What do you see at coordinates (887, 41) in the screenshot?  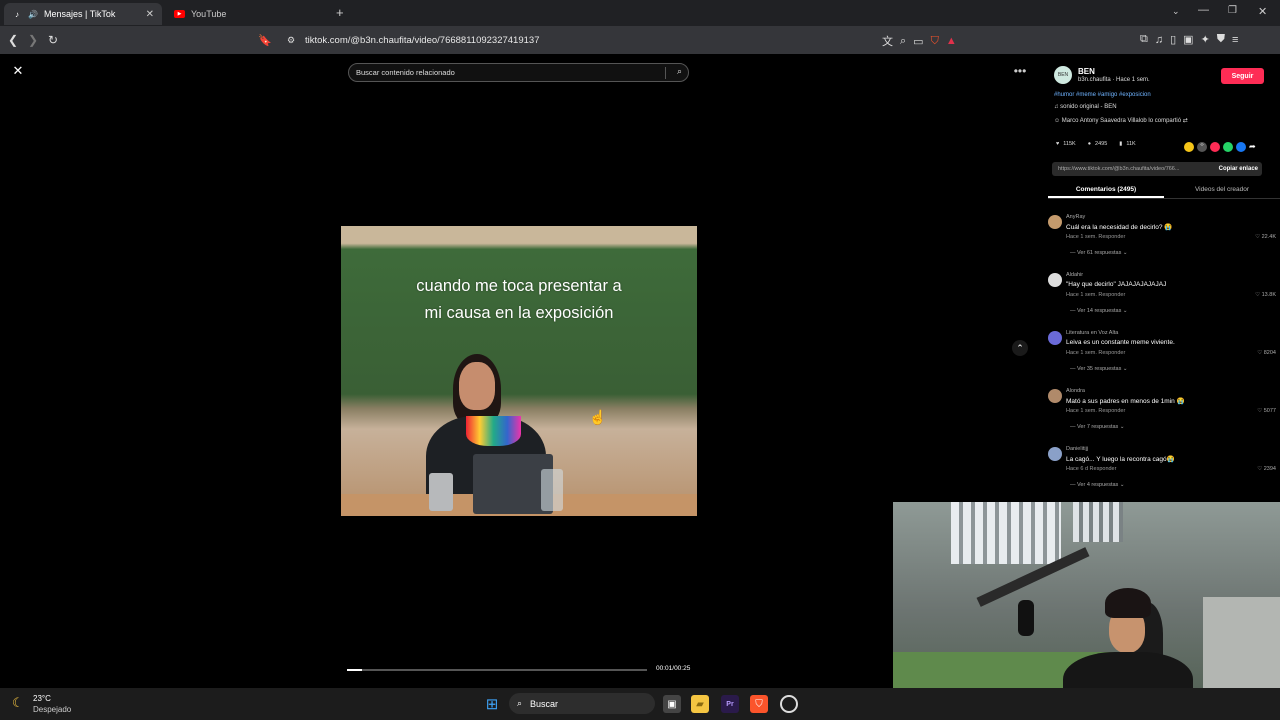 I see `translate-icon: 文` at bounding box center [887, 41].